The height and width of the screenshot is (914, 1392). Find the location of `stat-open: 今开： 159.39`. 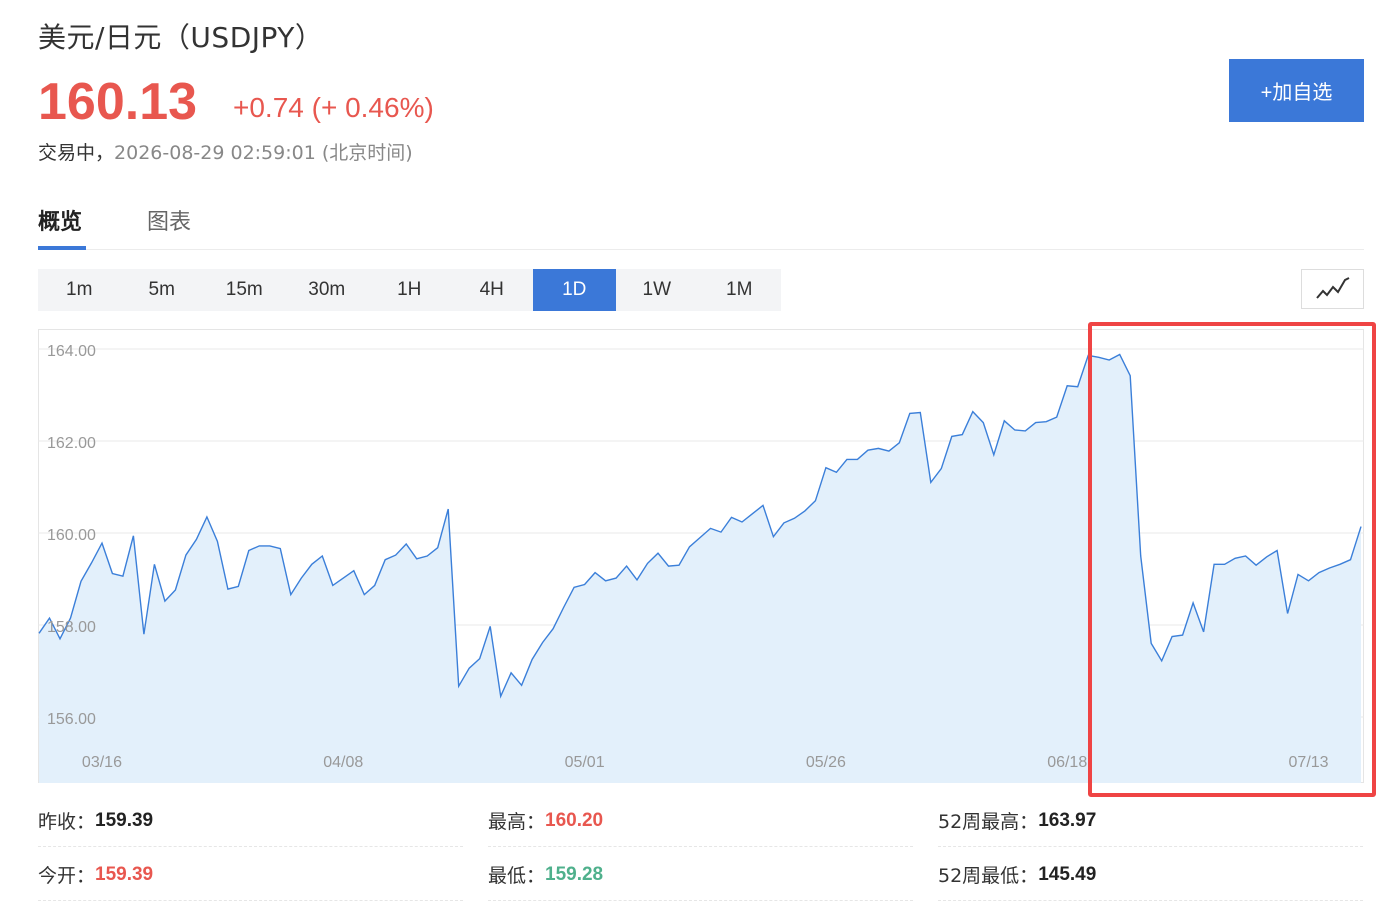

stat-open: 今开： 159.39 is located at coordinates (250, 875).